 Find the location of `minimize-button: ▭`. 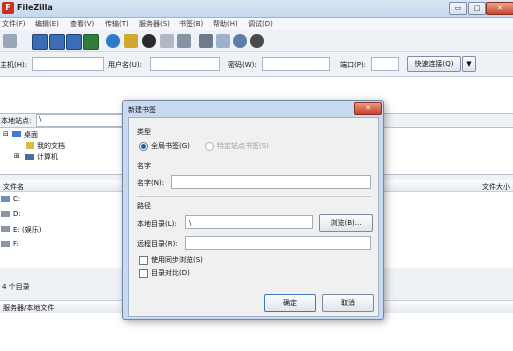

minimize-button: ▭ is located at coordinates (458, 8).